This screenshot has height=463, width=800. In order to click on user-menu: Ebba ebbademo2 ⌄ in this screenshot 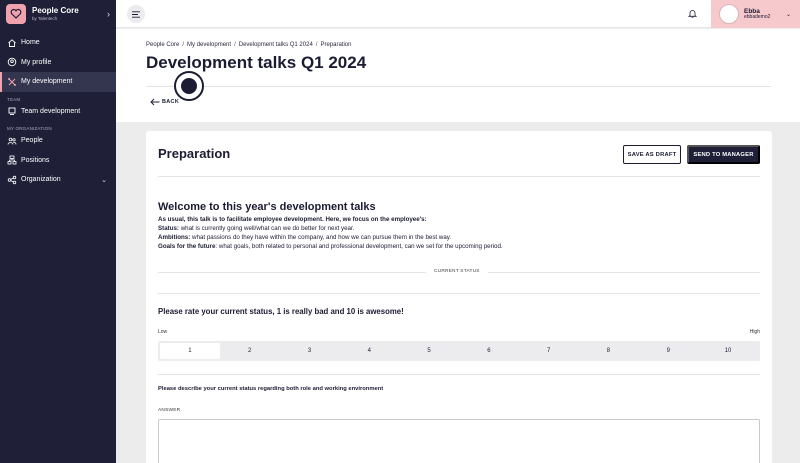, I will do `click(755, 14)`.